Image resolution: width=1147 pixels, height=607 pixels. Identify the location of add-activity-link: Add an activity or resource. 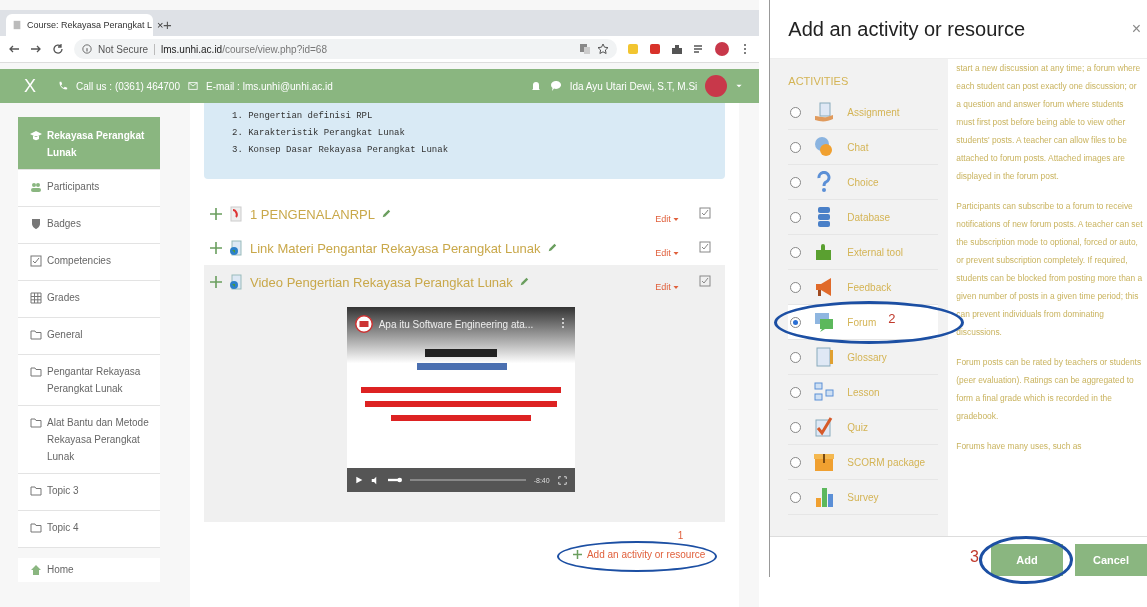
(639, 554).